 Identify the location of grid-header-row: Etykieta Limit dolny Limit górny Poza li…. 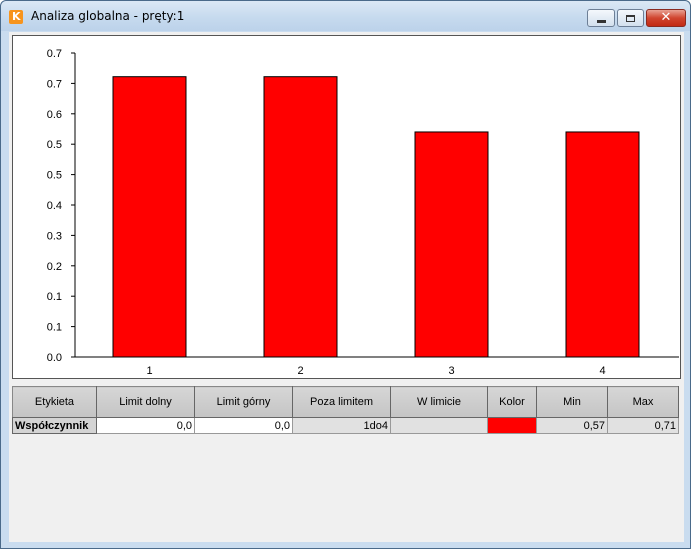
(345, 402).